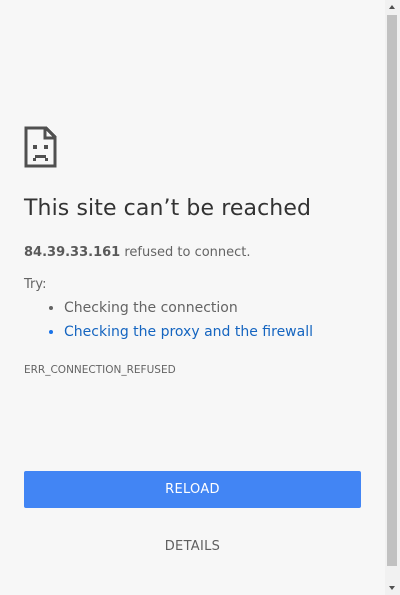 The image size is (400, 595). What do you see at coordinates (192, 489) in the screenshot?
I see `reload-button: Reload` at bounding box center [192, 489].